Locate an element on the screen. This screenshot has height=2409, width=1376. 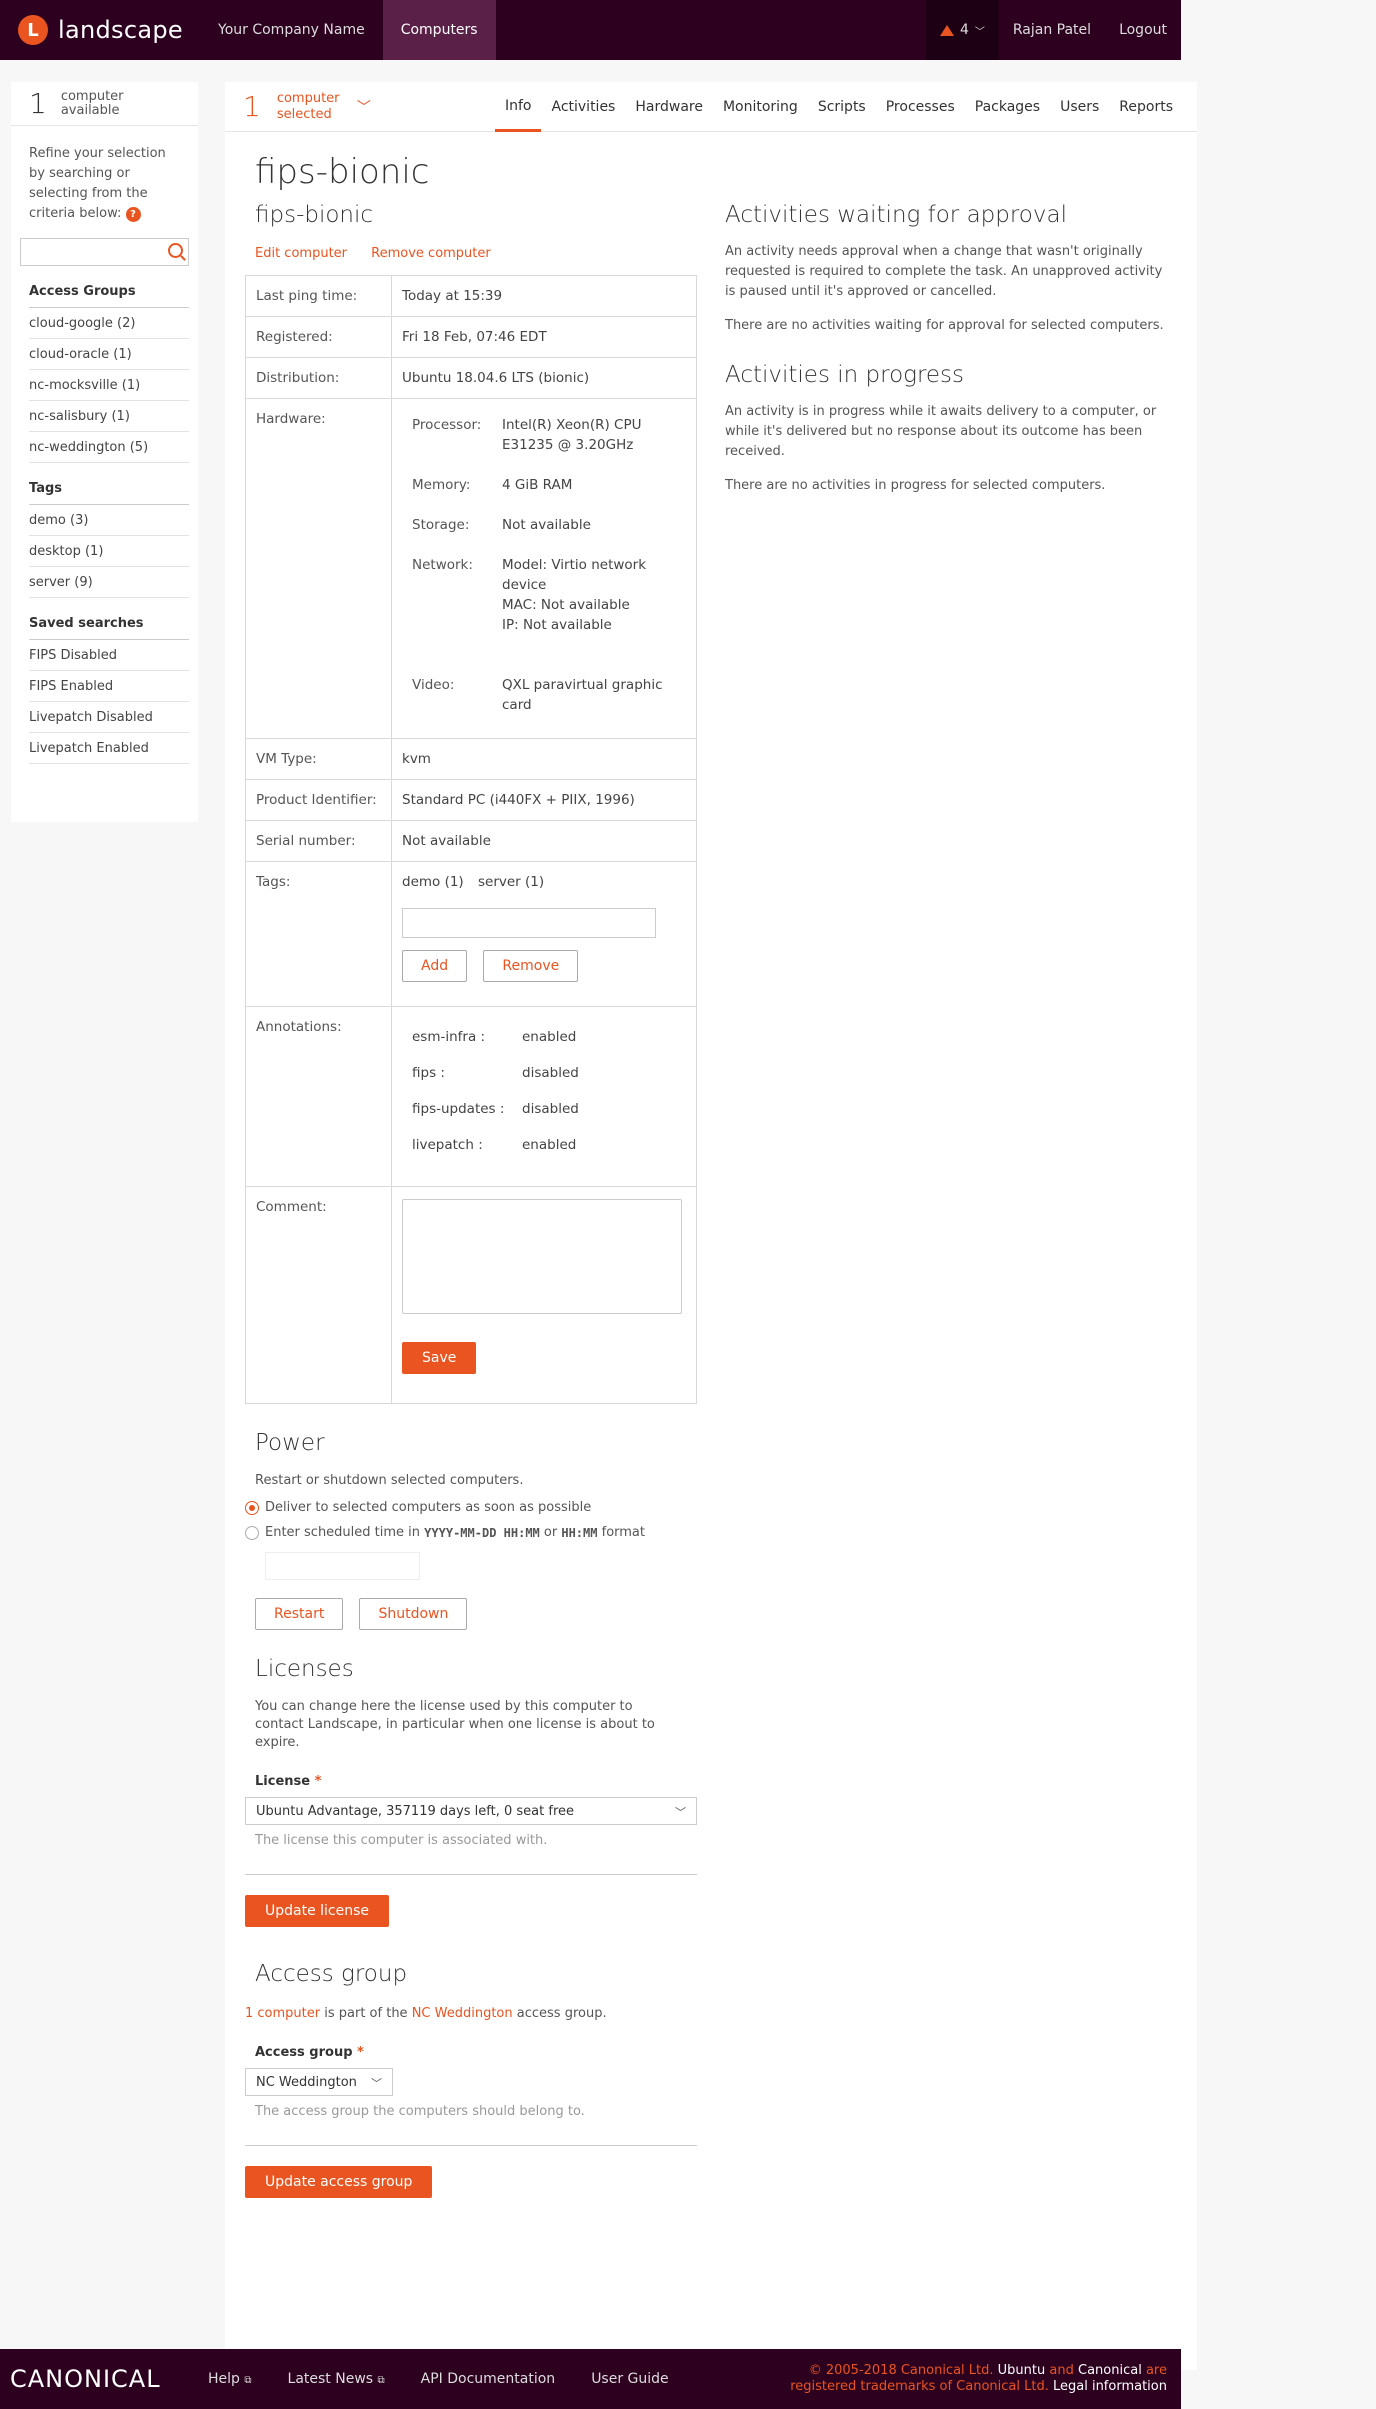
saved-search-item: FIPS Disabled is located at coordinates (109, 655).